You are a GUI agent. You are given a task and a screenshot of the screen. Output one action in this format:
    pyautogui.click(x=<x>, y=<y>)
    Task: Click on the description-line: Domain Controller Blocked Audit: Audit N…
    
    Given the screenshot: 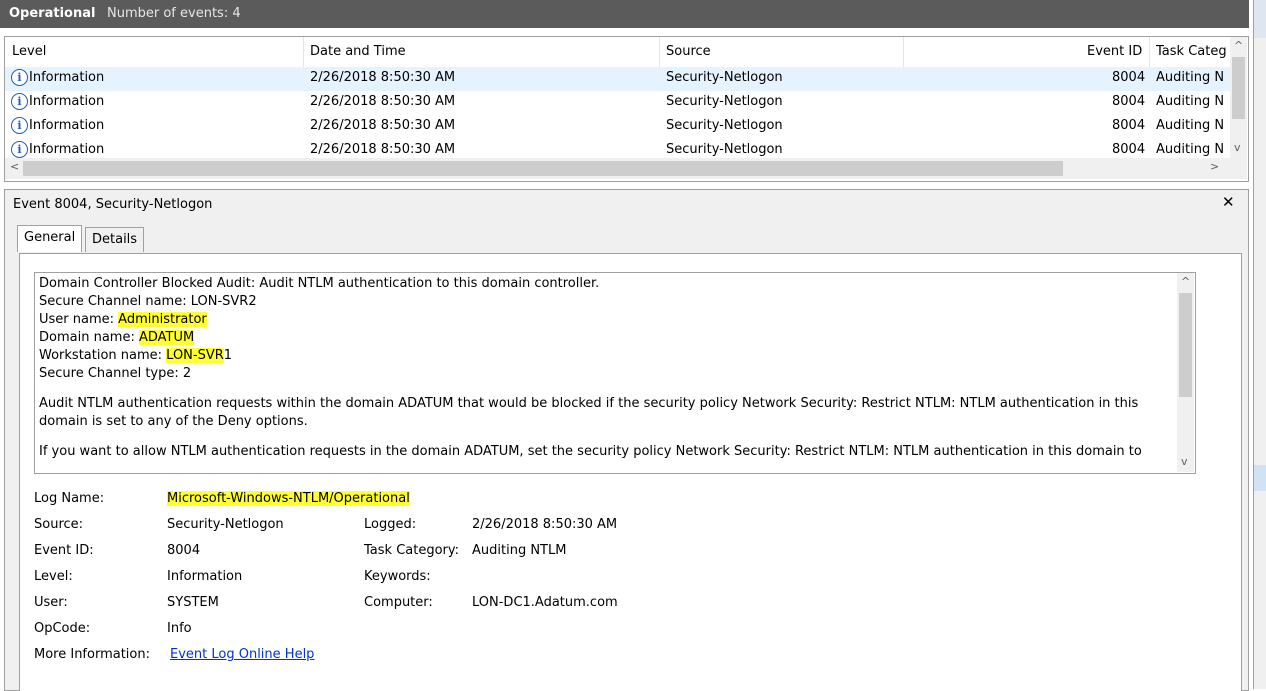 What is the action you would take?
    pyautogui.click(x=319, y=283)
    